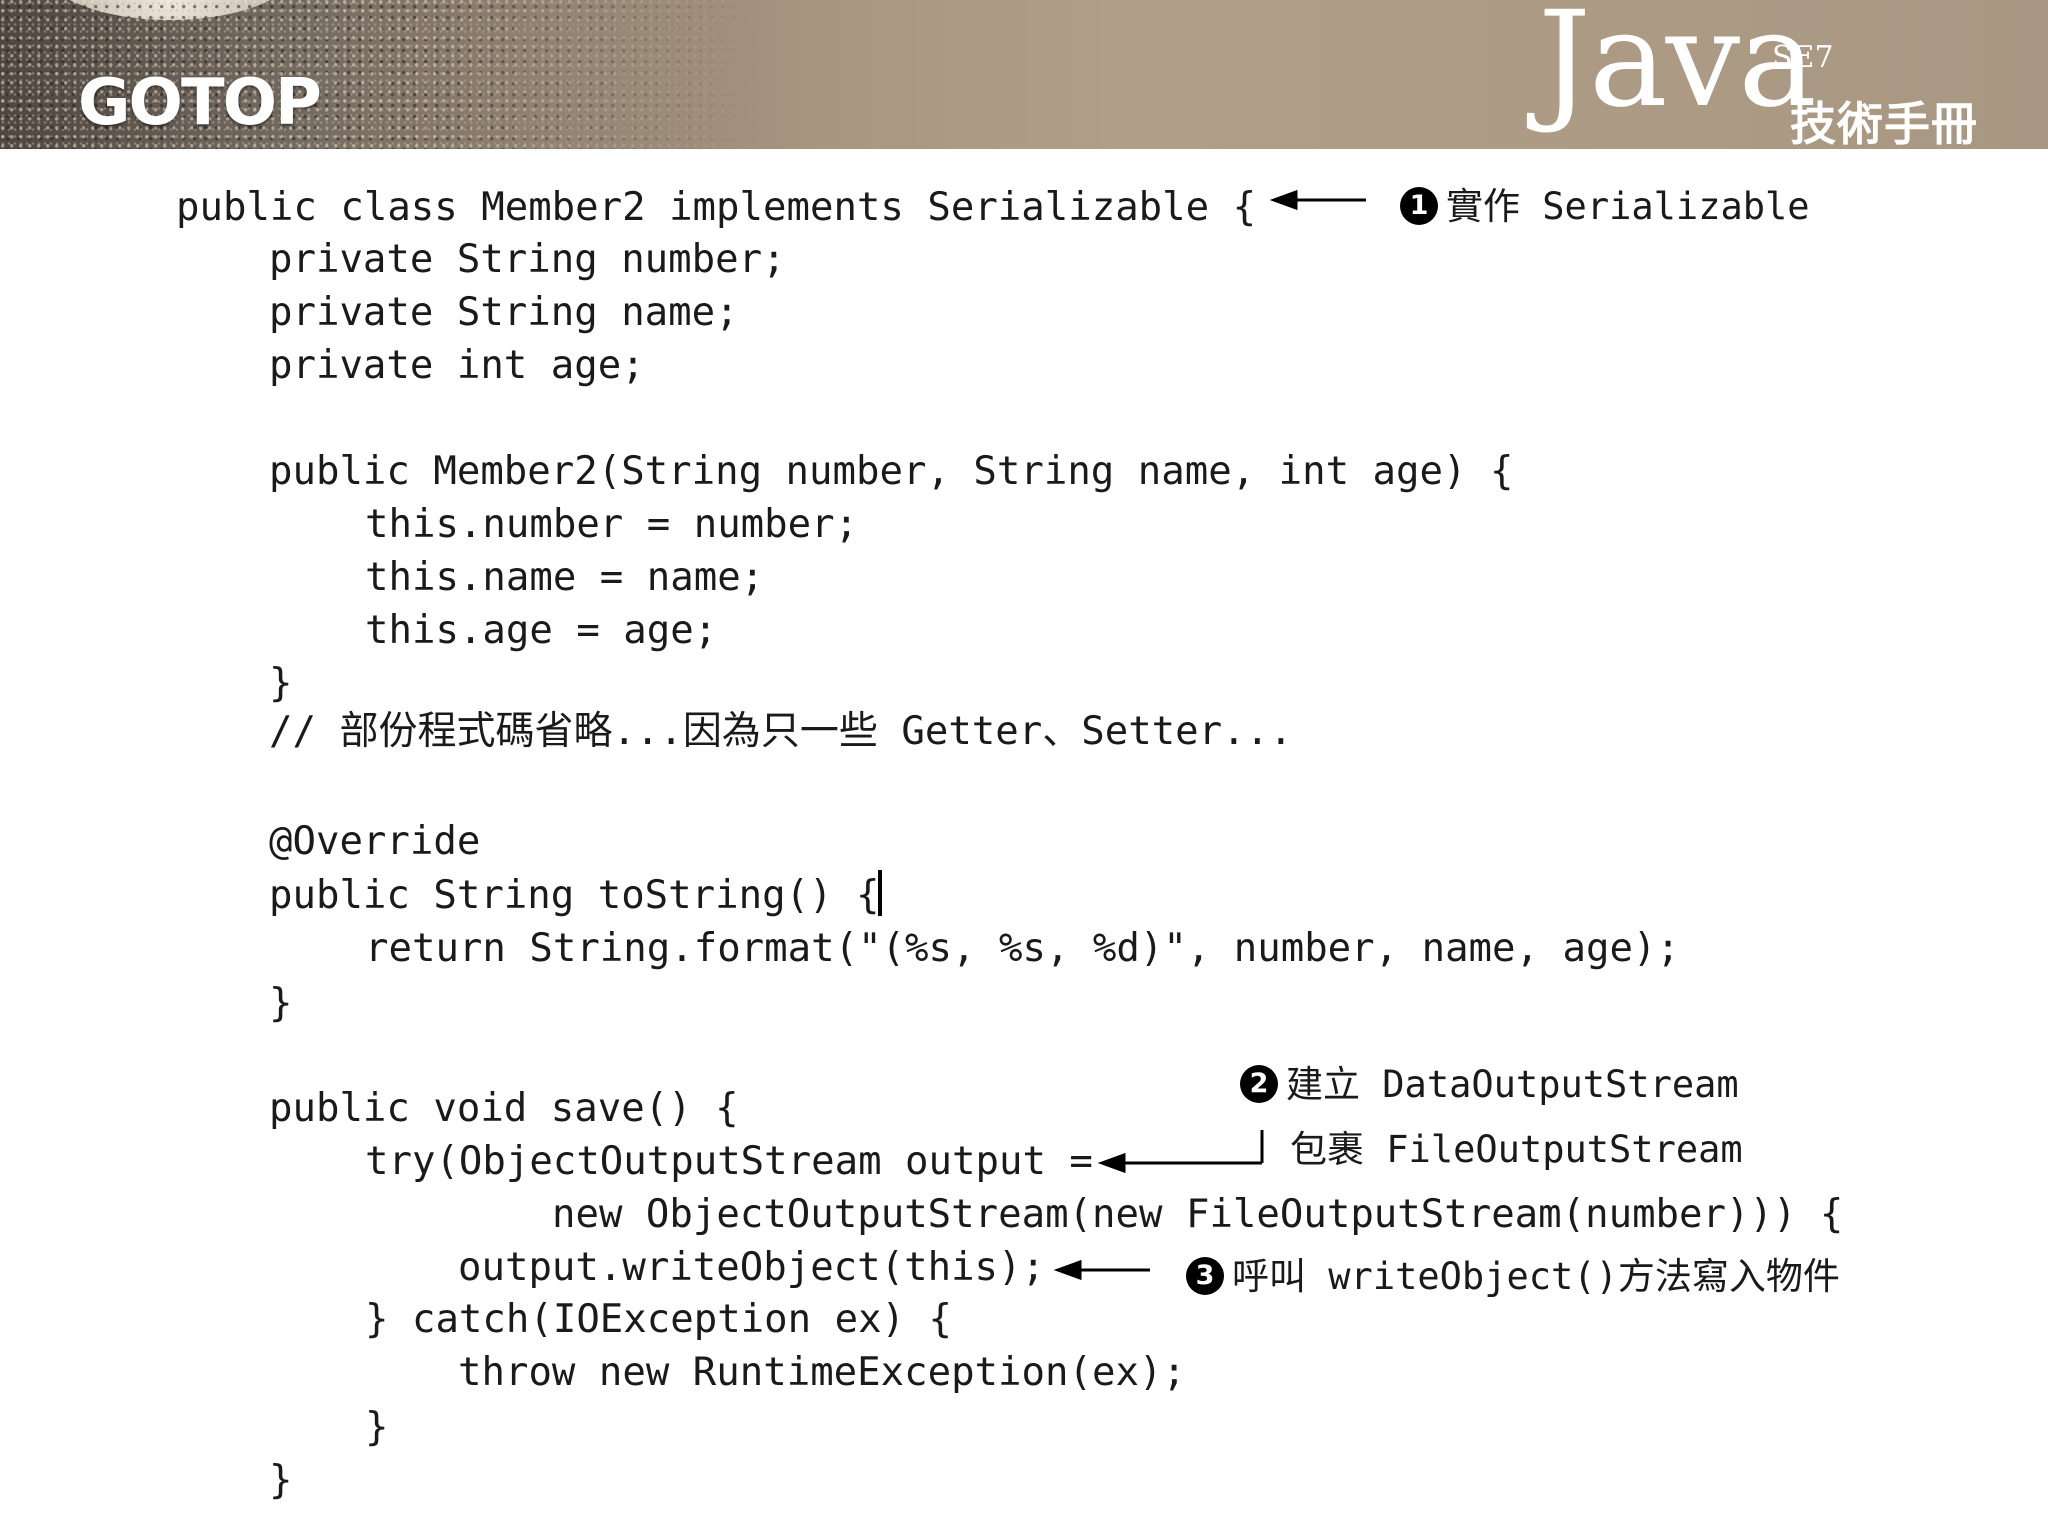  What do you see at coordinates (1419, 205) in the screenshot?
I see `number-badge-1: 1` at bounding box center [1419, 205].